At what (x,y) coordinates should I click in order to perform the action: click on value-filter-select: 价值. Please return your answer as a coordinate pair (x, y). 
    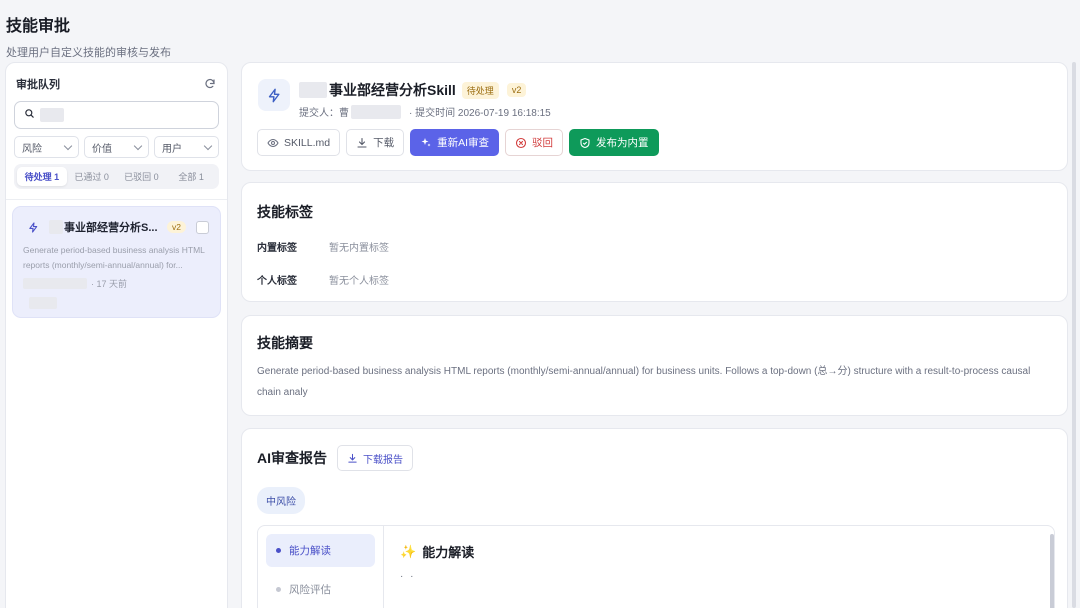
    Looking at the image, I should click on (116, 147).